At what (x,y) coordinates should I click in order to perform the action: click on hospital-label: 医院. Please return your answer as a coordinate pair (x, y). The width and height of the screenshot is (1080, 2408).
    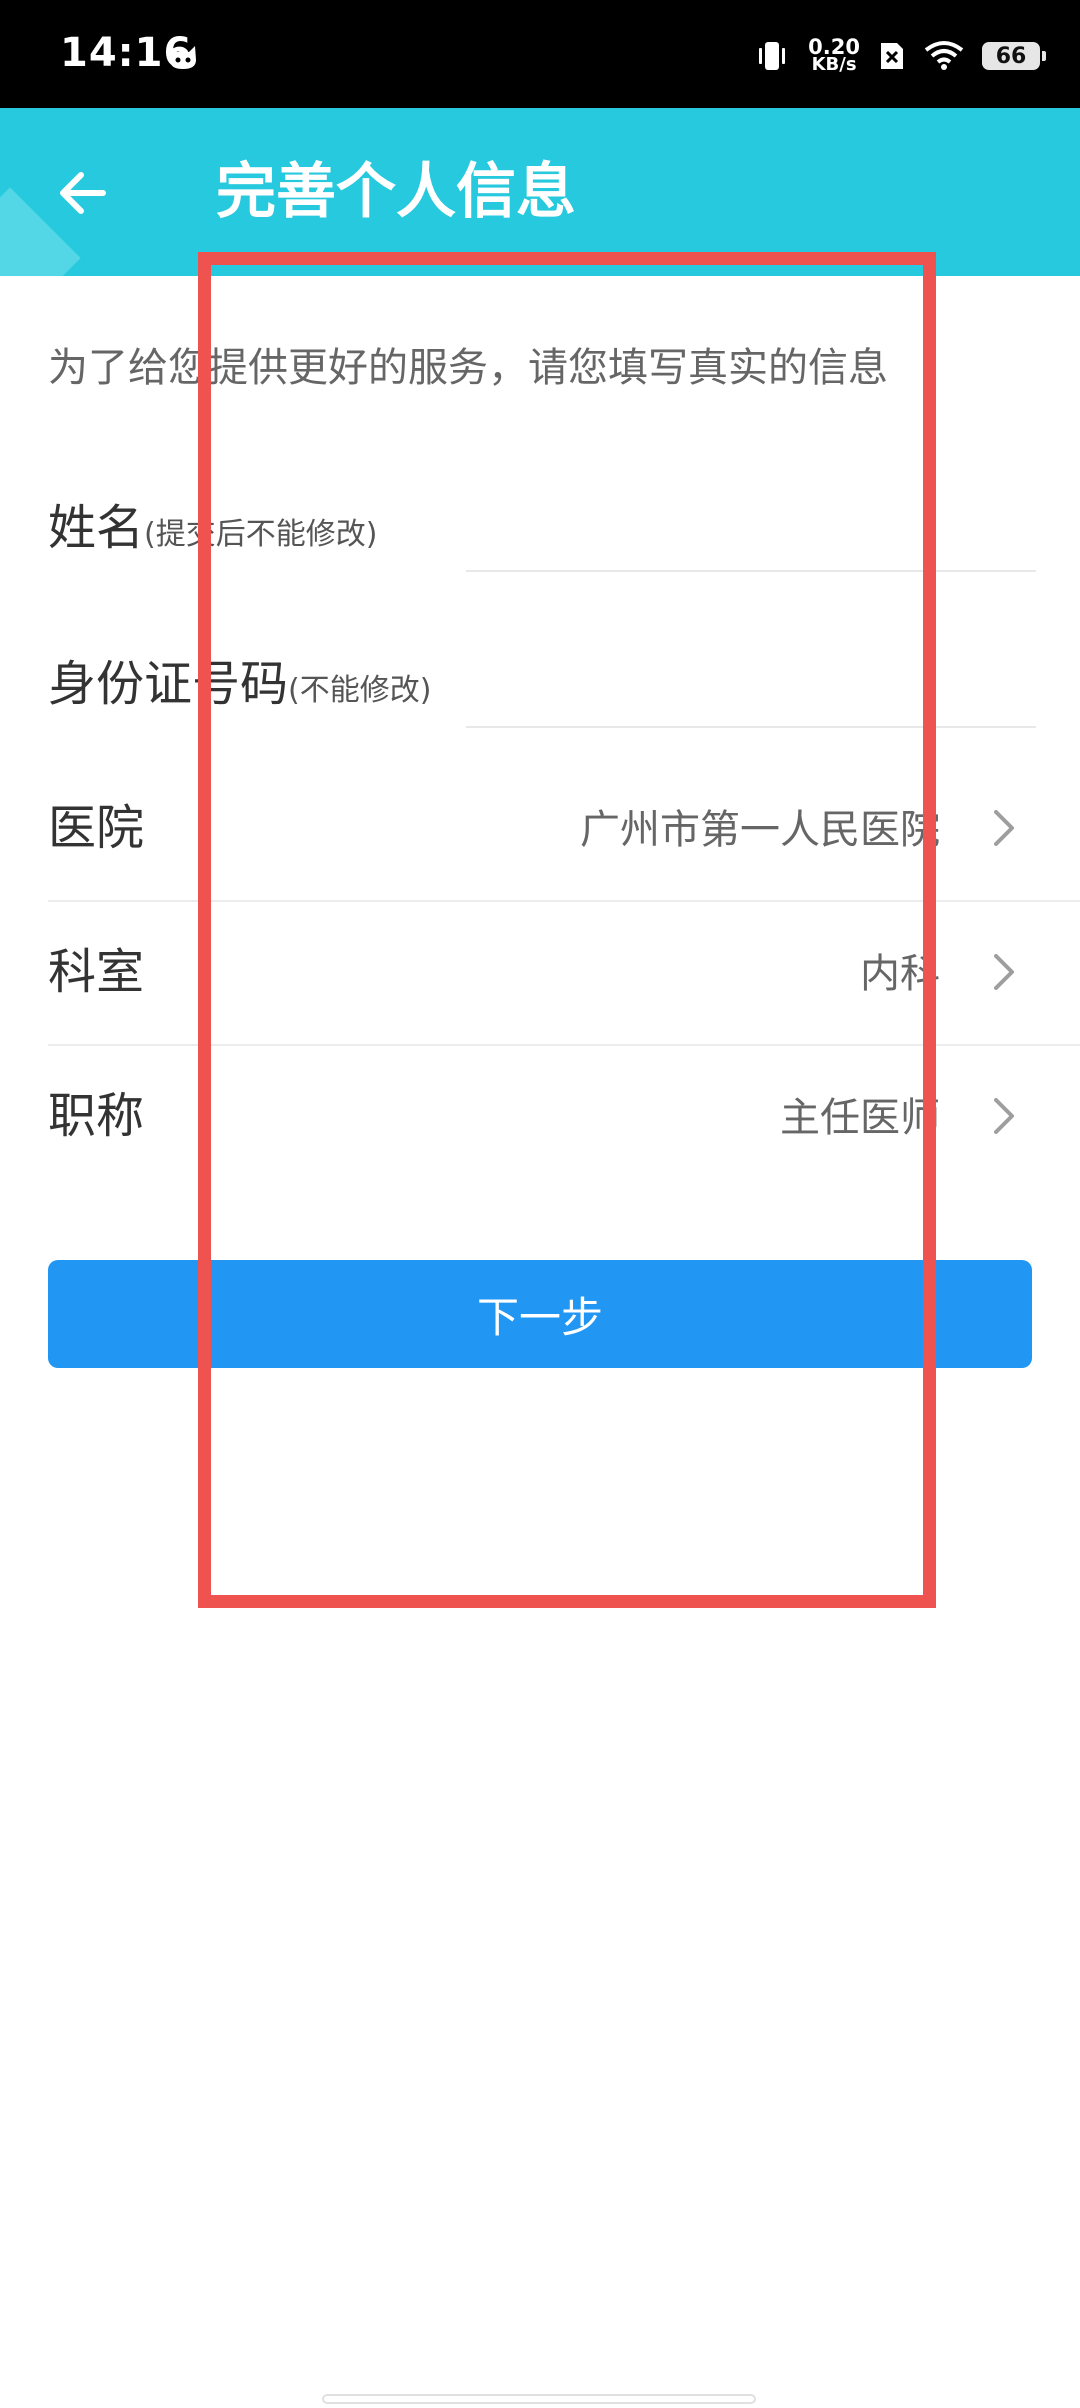
    Looking at the image, I should click on (96, 828).